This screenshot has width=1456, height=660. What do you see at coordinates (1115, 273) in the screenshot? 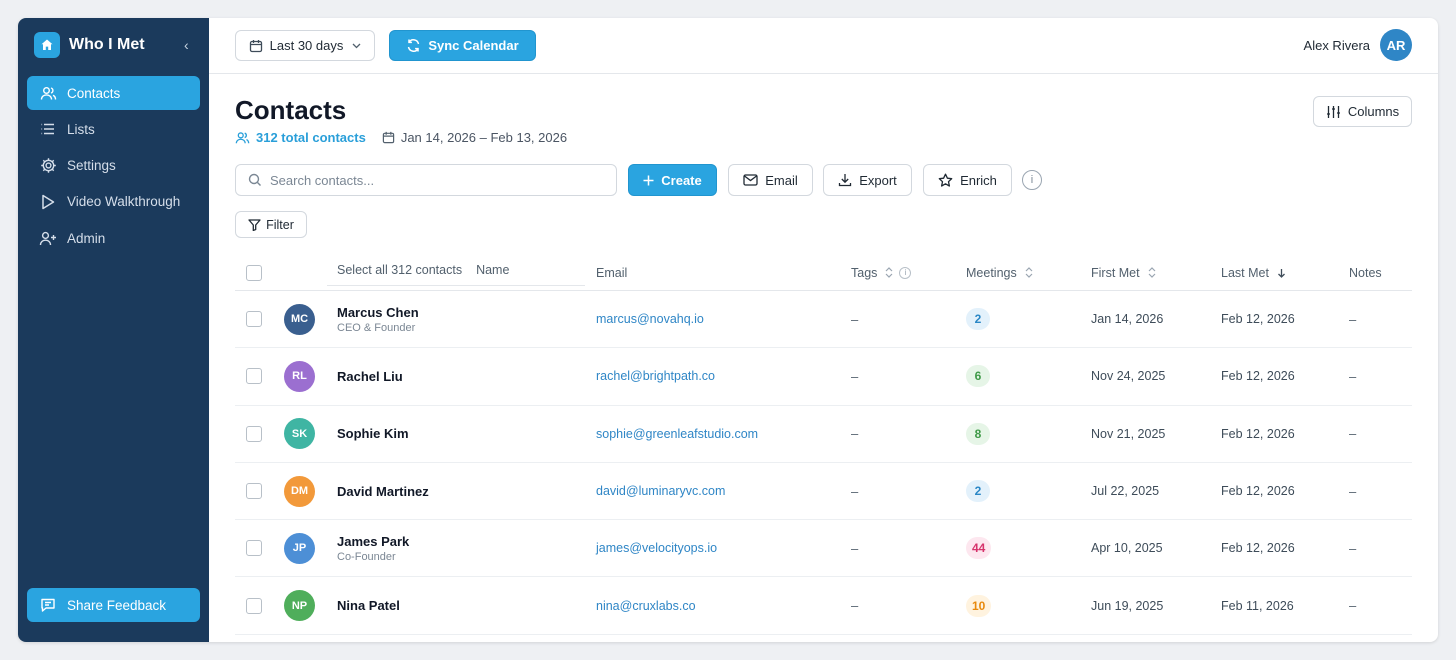
I see `column-header-first-met: First Met` at bounding box center [1115, 273].